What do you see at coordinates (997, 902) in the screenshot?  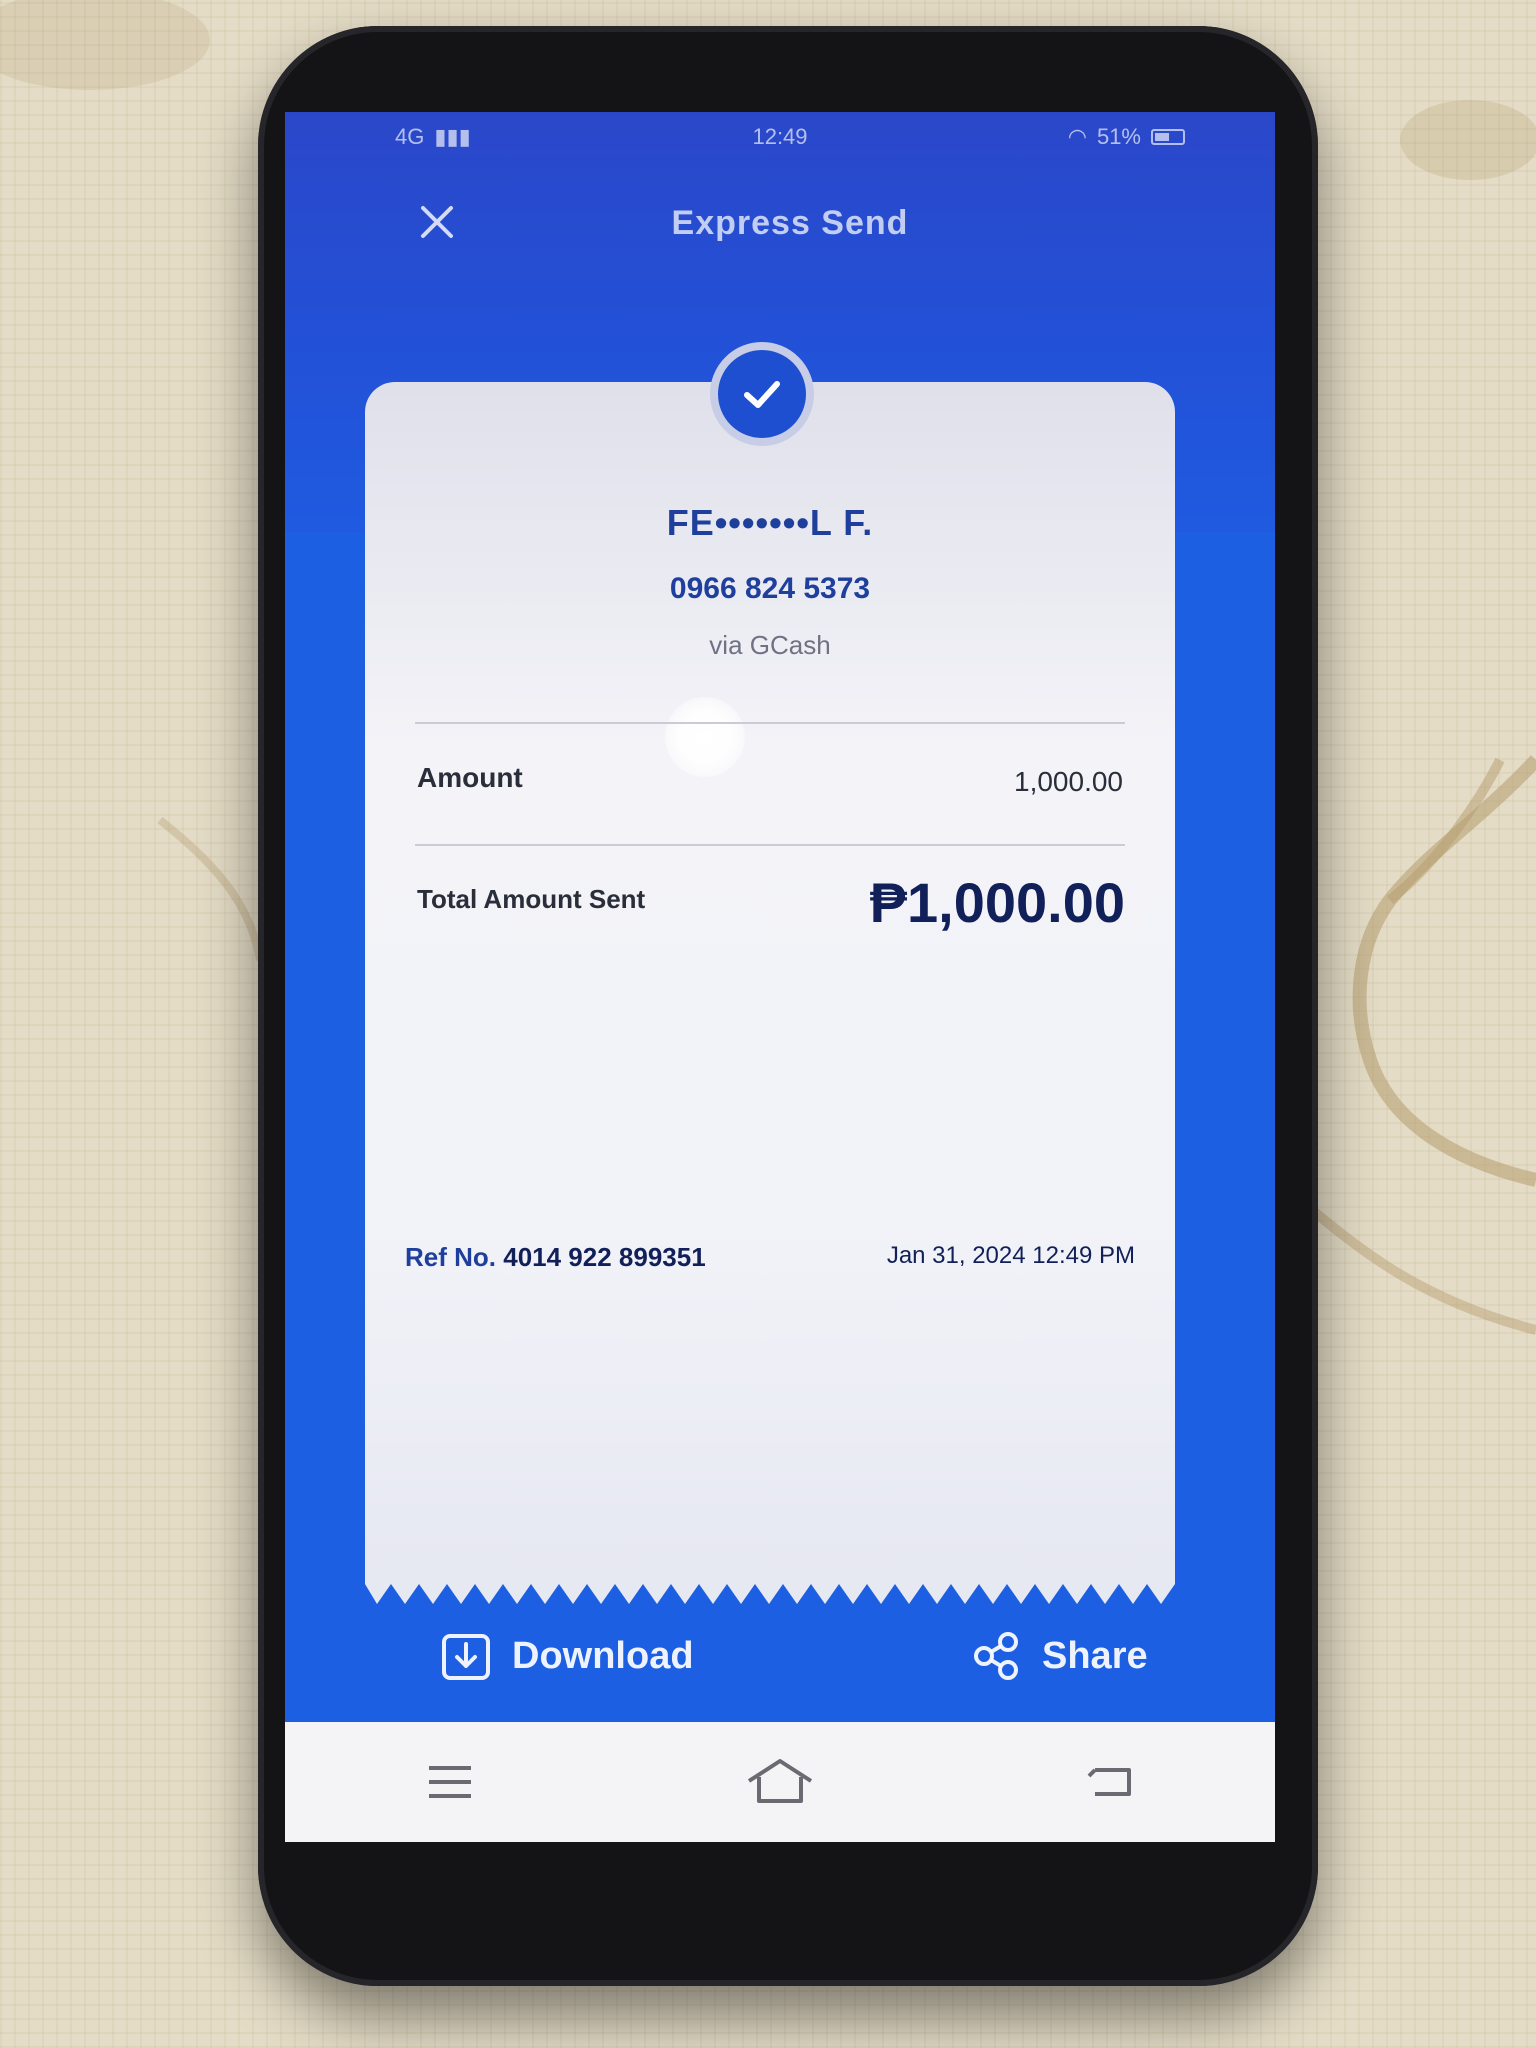 I see `total-amount-value: ₱1,000.00` at bounding box center [997, 902].